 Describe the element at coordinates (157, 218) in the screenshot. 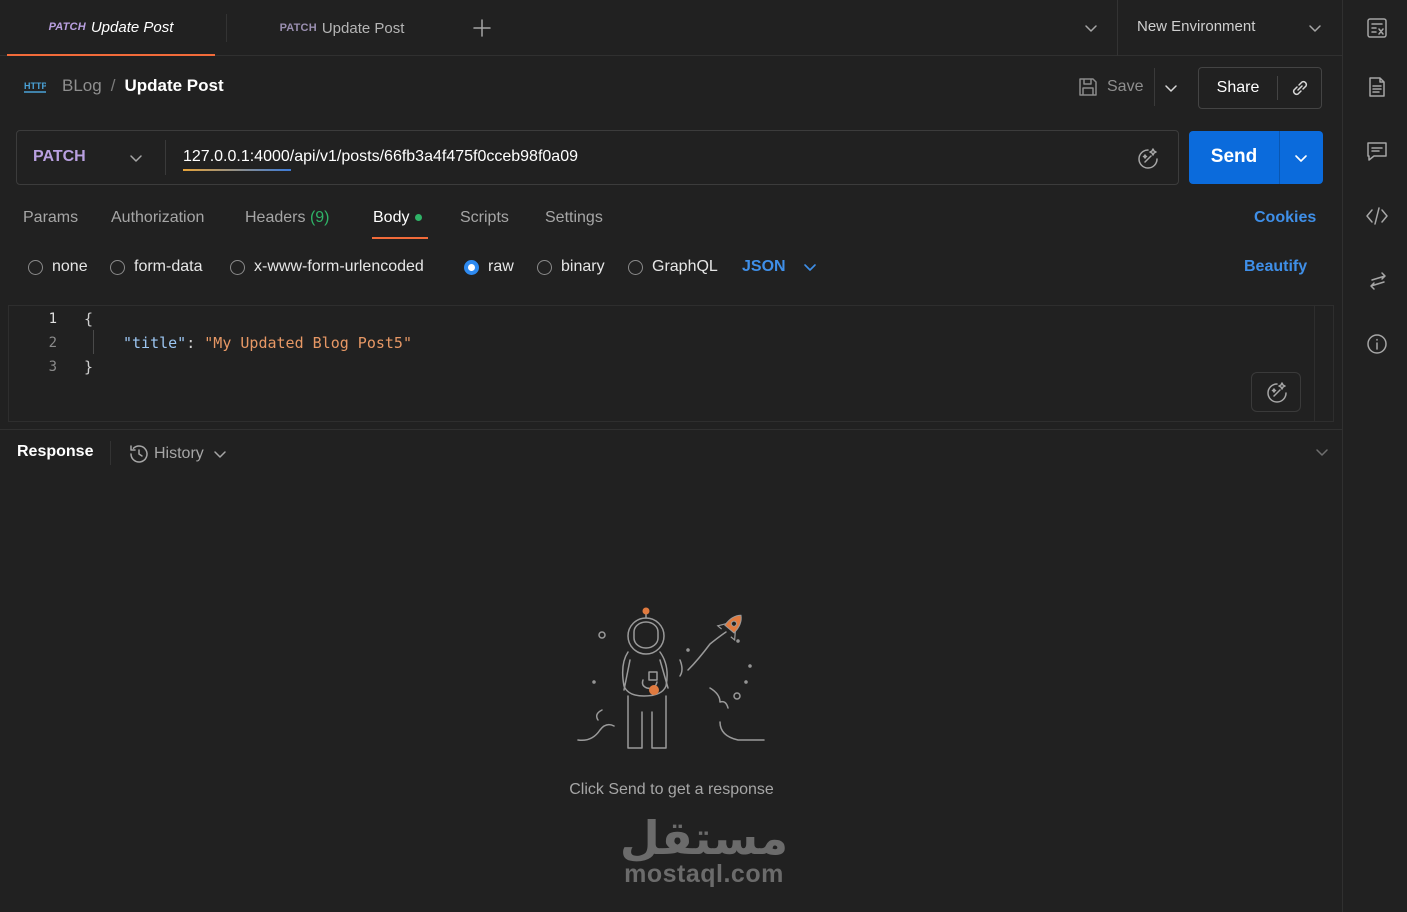

I see `tab-authorization: Authorization` at that location.